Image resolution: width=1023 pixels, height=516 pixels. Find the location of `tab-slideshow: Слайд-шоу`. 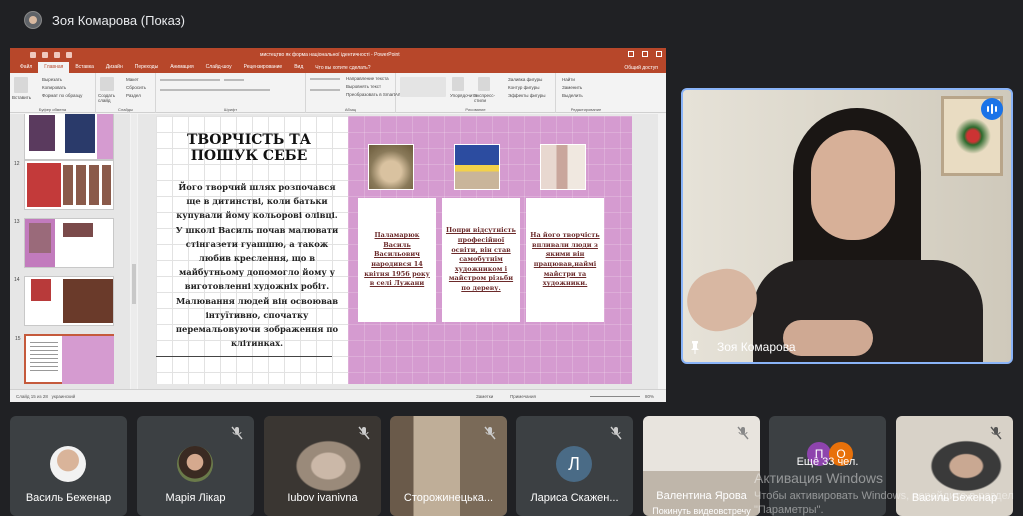

tab-slideshow: Слайд-шоу is located at coordinates (219, 67).